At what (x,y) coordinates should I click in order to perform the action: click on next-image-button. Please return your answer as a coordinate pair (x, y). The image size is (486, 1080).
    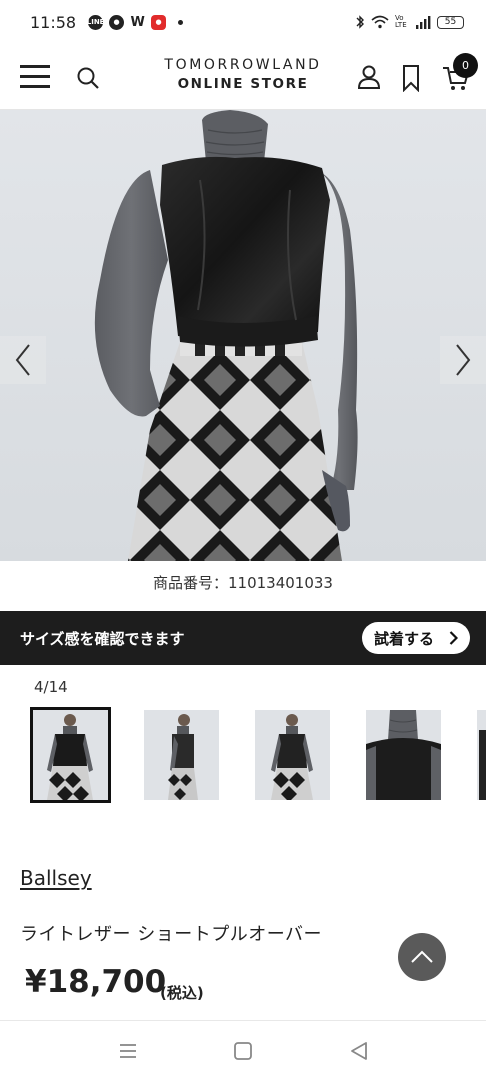
    Looking at the image, I should click on (463, 360).